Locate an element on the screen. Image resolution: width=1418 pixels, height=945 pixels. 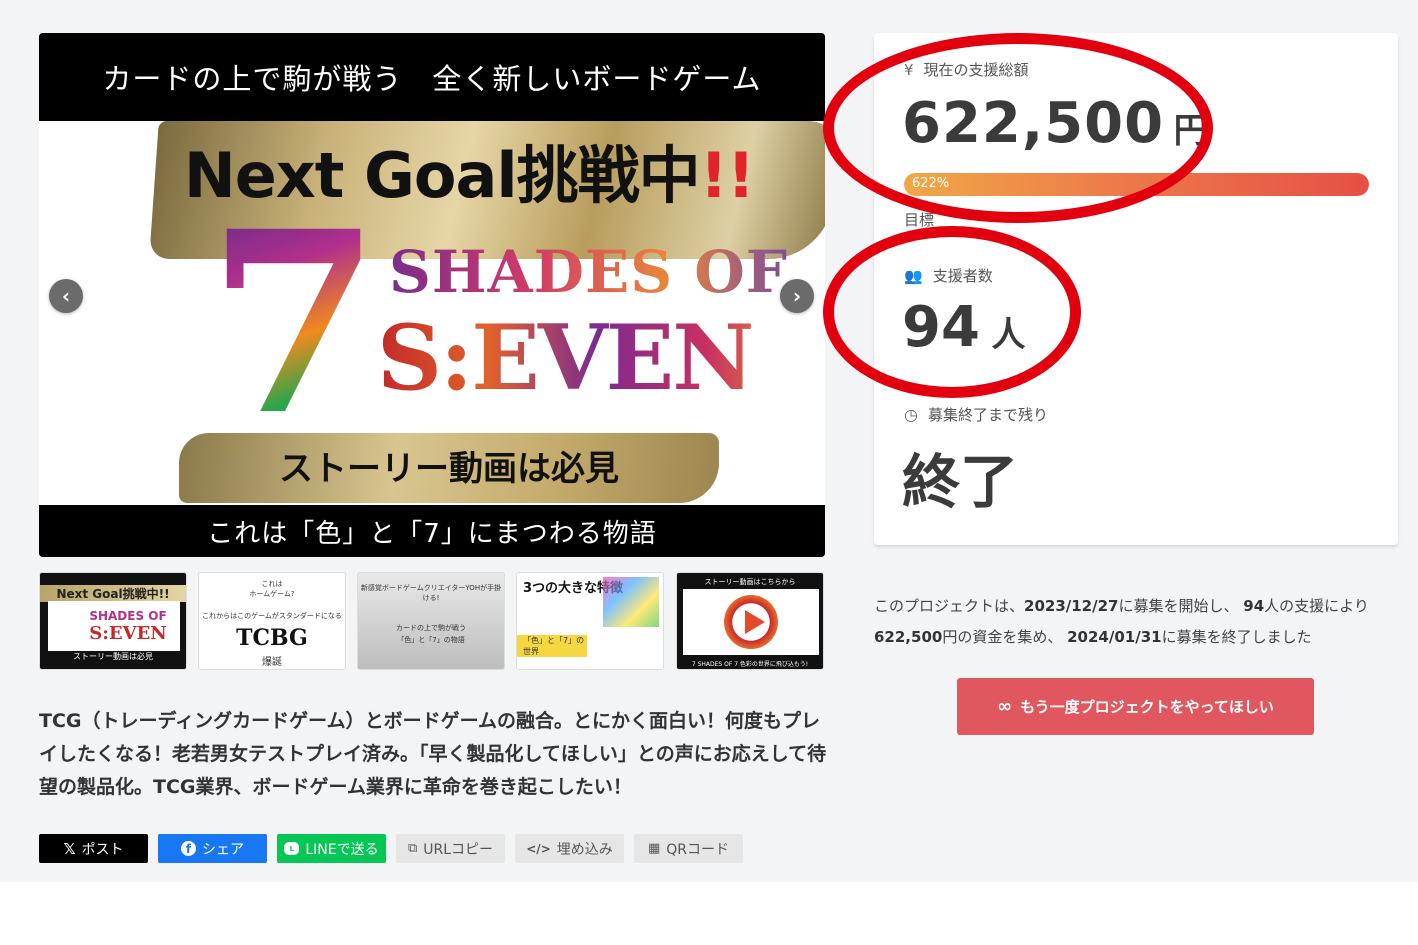
thumbnail-text: ホームゲーム? is located at coordinates (272, 594).